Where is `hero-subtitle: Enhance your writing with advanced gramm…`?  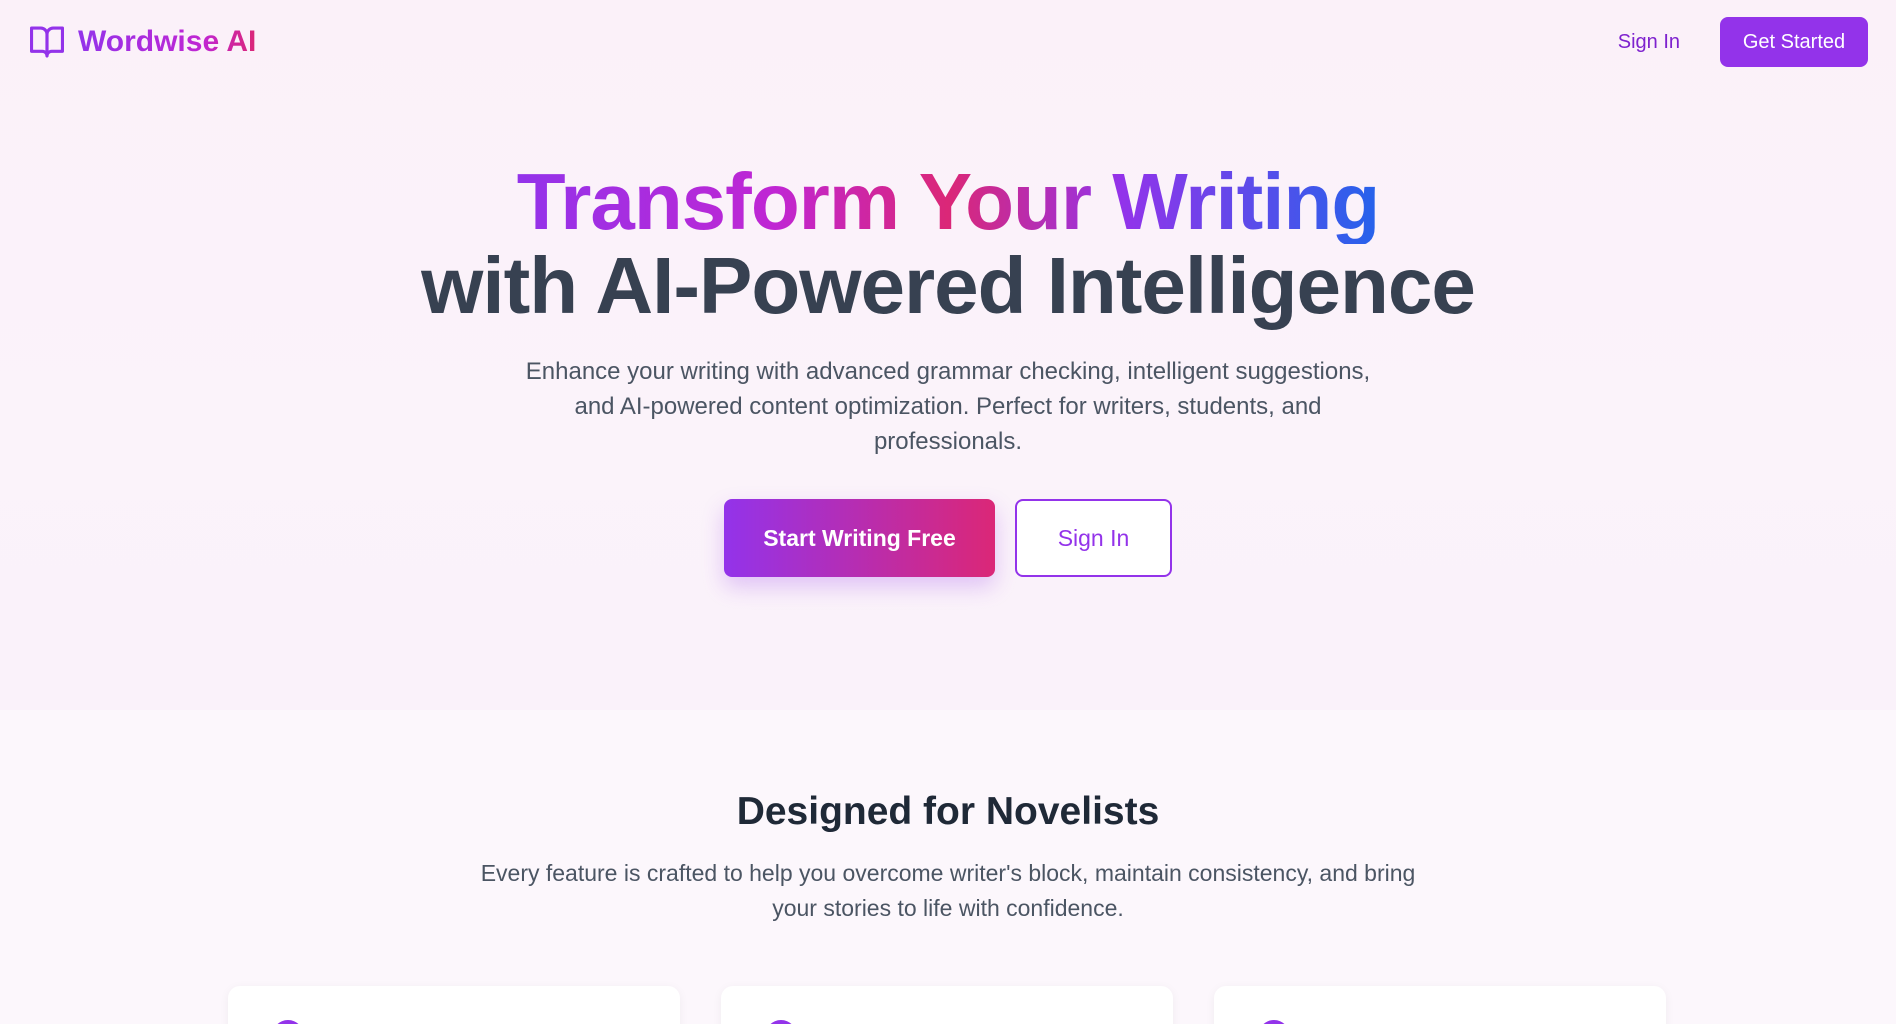
hero-subtitle: Enhance your writing with advanced gramm… is located at coordinates (948, 406).